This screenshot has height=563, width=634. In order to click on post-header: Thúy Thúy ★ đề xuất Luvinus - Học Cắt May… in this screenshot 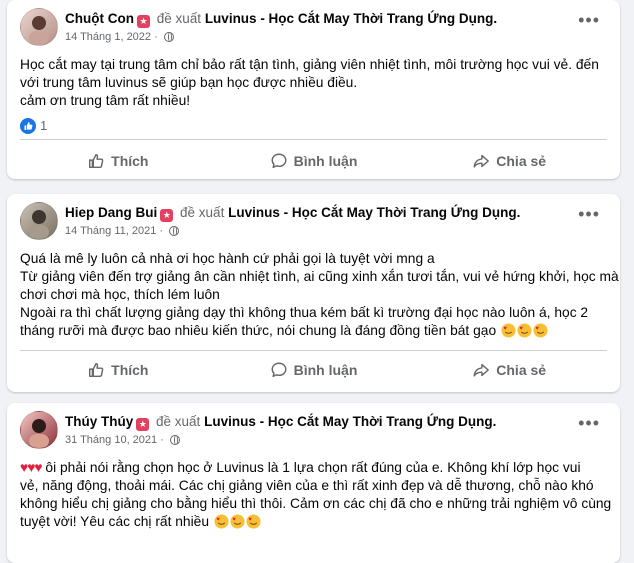, I will do `click(310, 431)`.